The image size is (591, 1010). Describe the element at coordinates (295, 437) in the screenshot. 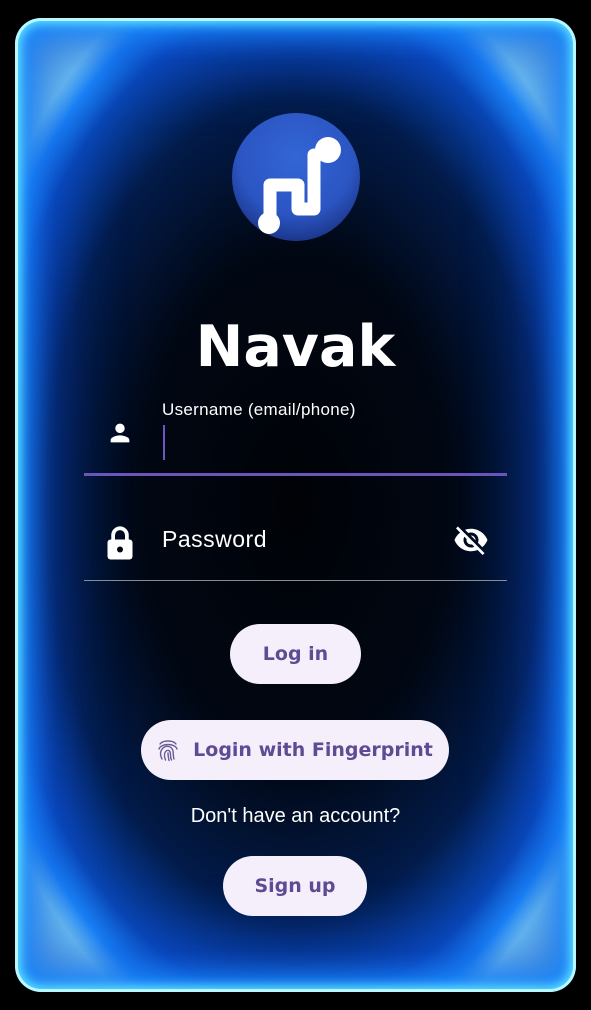

I see `username-field: Username (email/phone)` at that location.